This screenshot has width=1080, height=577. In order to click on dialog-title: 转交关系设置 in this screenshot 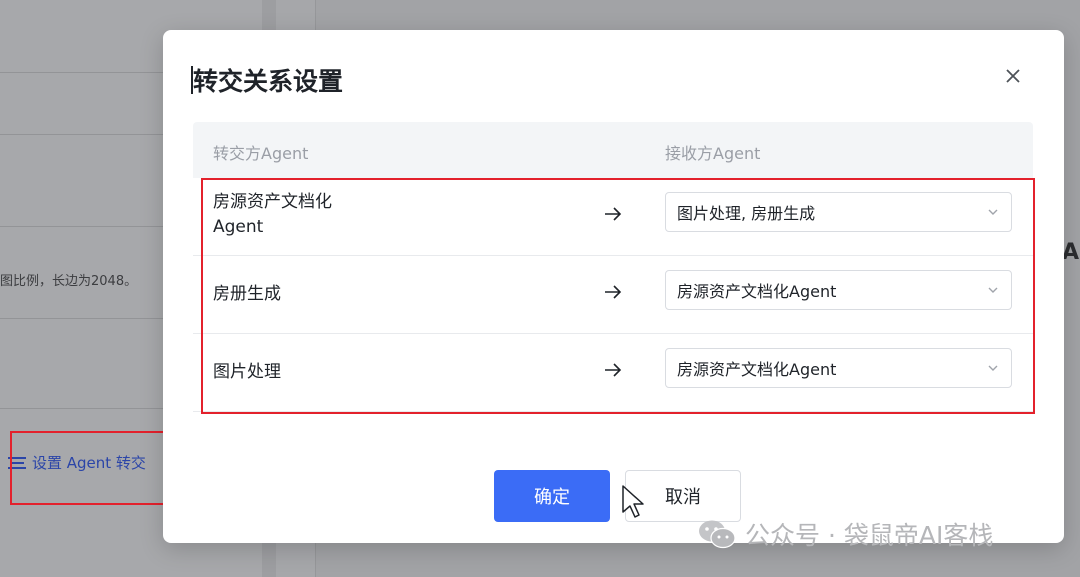, I will do `click(268, 81)`.